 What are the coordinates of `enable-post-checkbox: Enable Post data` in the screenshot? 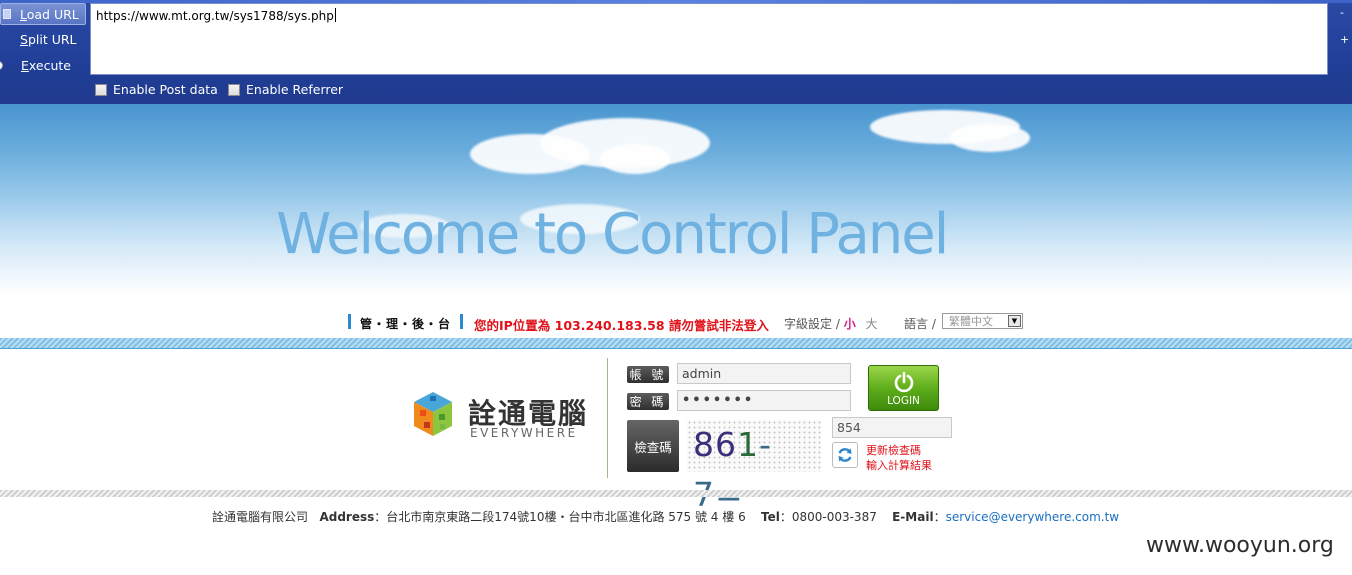 It's located at (156, 89).